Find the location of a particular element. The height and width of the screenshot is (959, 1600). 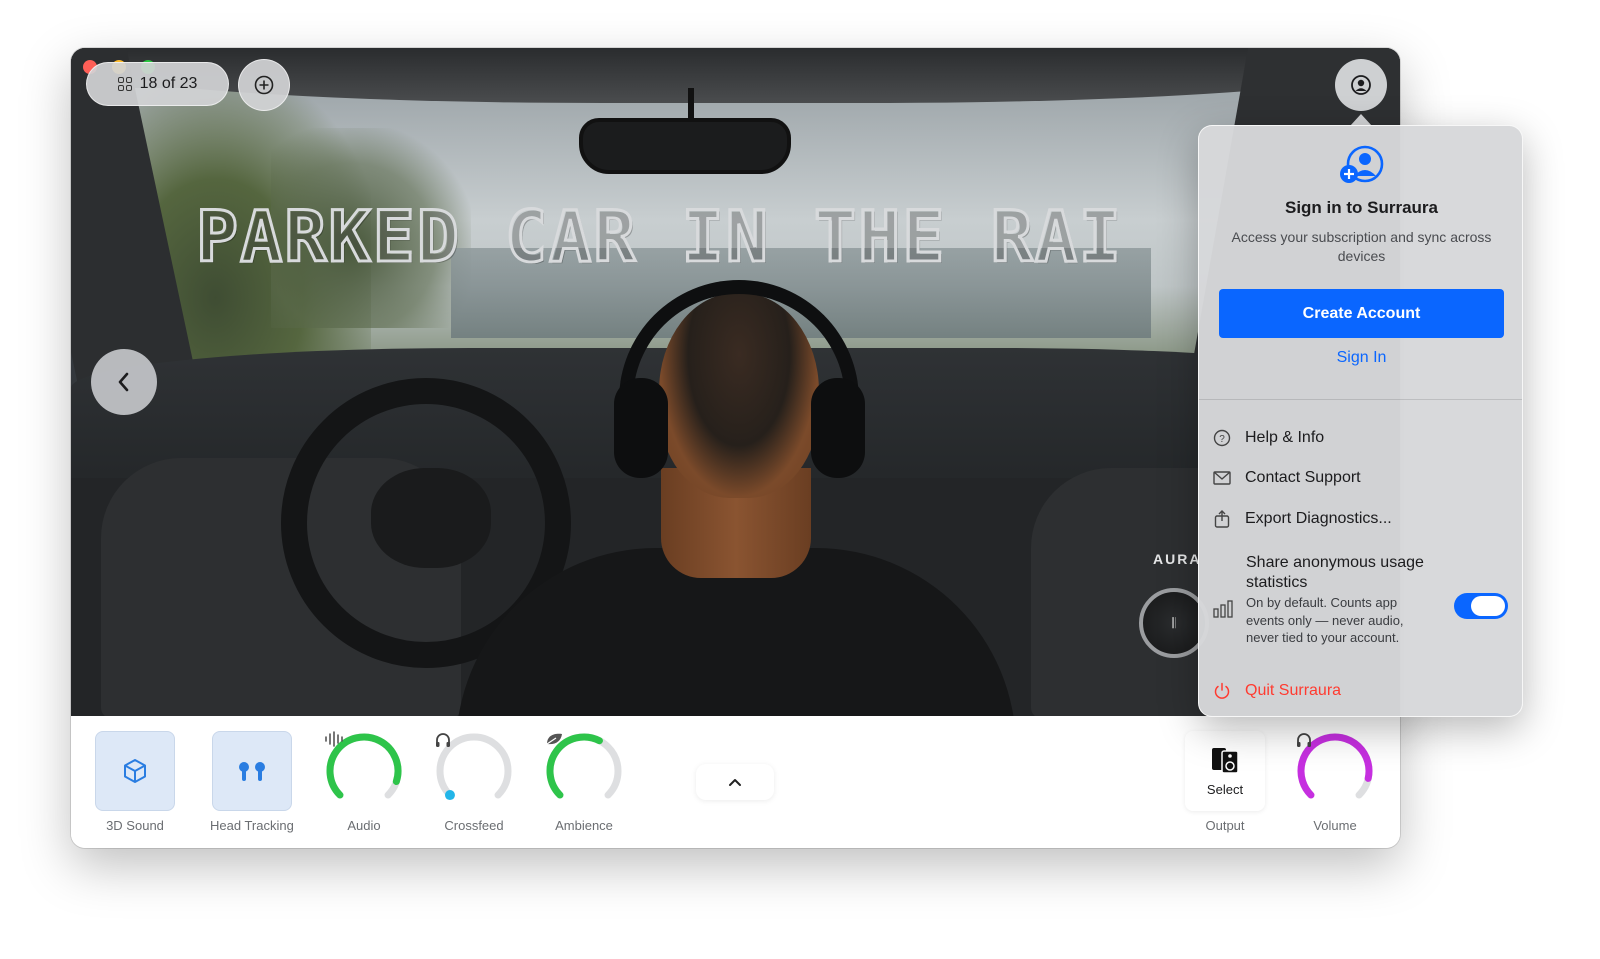

add-scene-button is located at coordinates (264, 85).